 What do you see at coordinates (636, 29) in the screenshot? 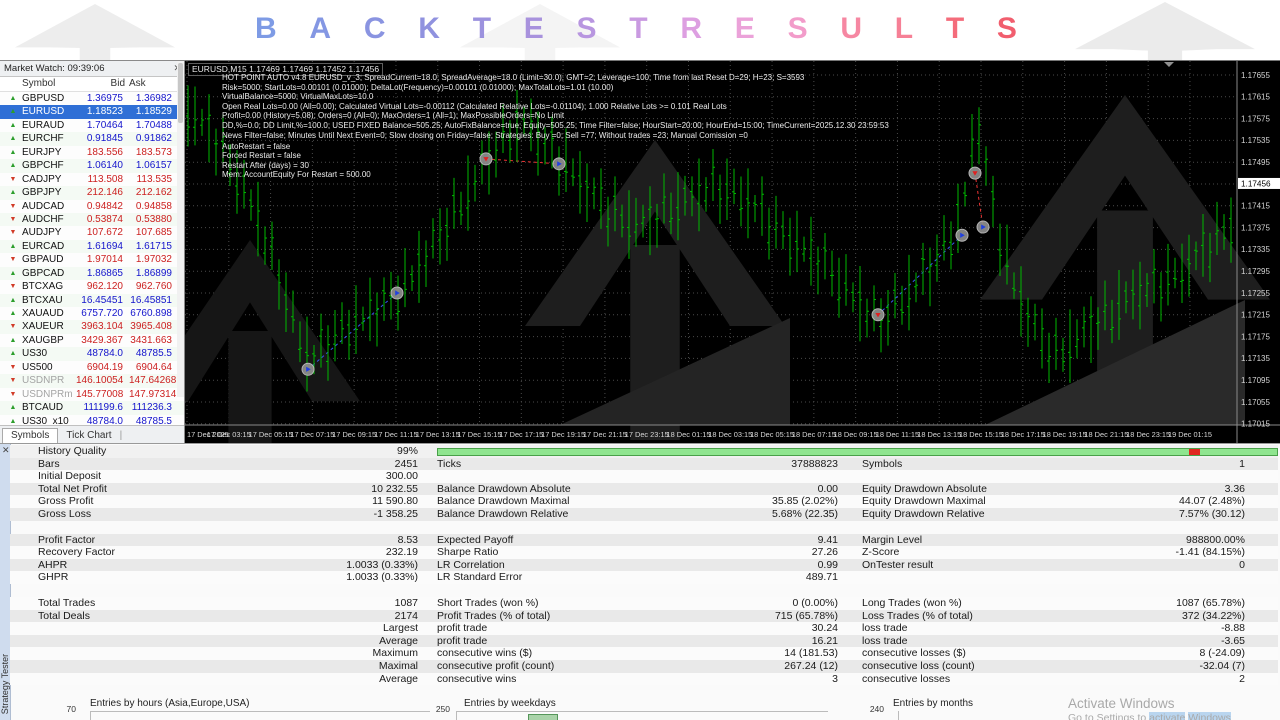
I see `backtest-results-title: BACKTESTRESULTS` at bounding box center [636, 29].